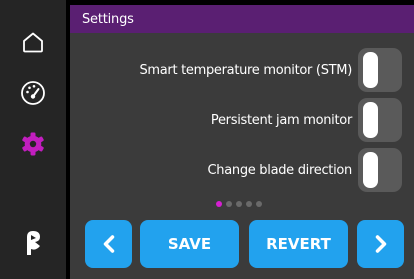 The height and width of the screenshot is (279, 414). What do you see at coordinates (189, 244) in the screenshot?
I see `save-button: SAVE` at bounding box center [189, 244].